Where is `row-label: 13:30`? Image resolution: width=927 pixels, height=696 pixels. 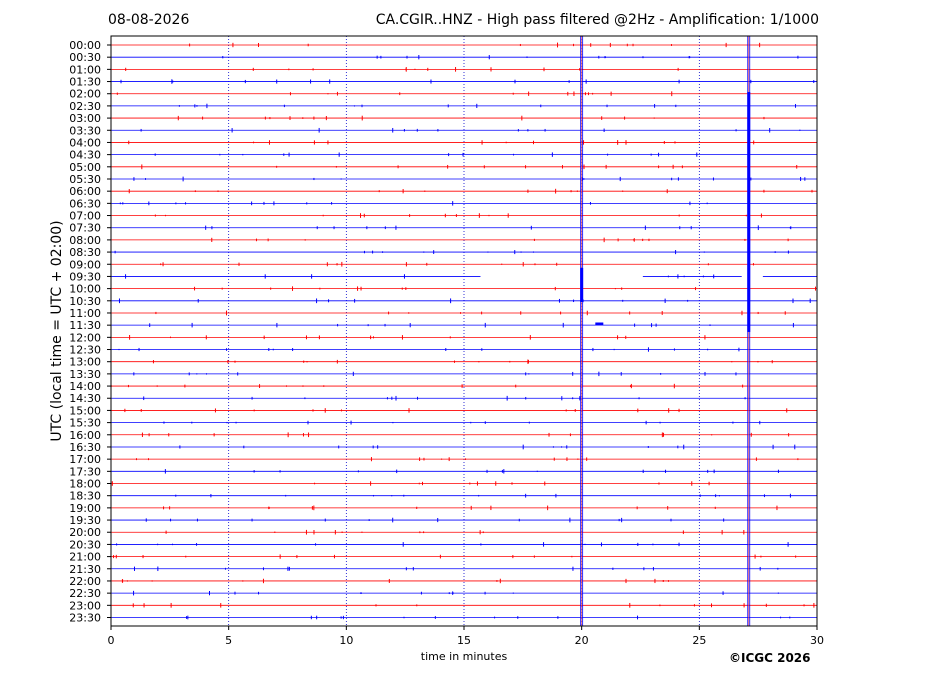
row-label: 13:30 is located at coordinates (85, 374).